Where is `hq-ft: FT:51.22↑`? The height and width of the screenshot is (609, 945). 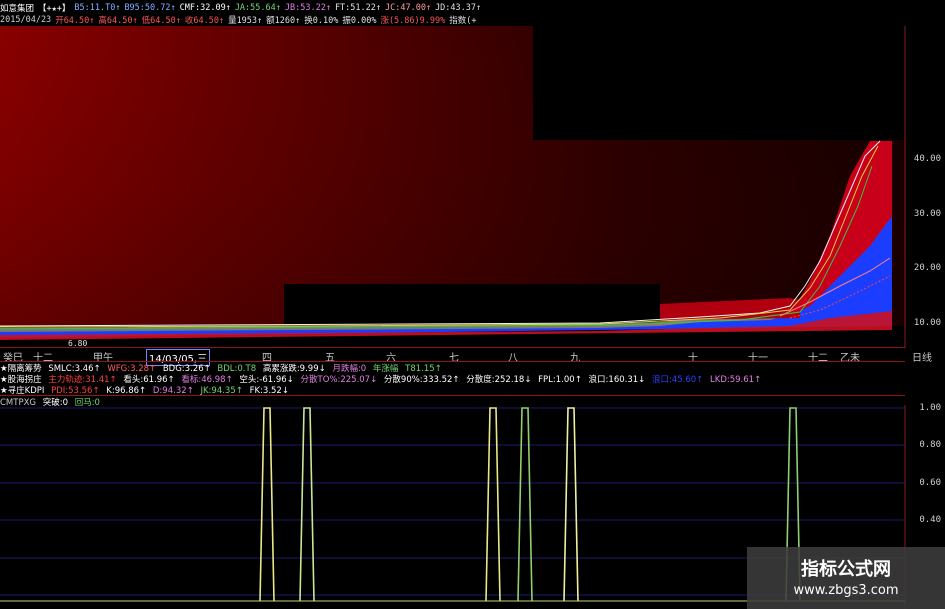
hq-ft: FT:51.22↑ is located at coordinates (357, 8).